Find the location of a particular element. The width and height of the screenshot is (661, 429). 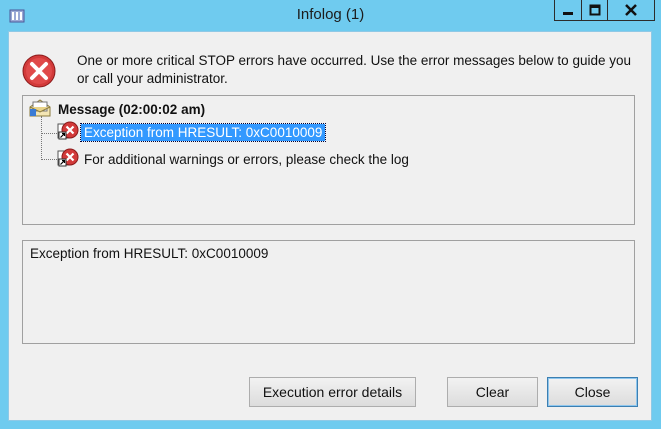

tree-root-label: Message (02:00:02 am) is located at coordinates (132, 109).